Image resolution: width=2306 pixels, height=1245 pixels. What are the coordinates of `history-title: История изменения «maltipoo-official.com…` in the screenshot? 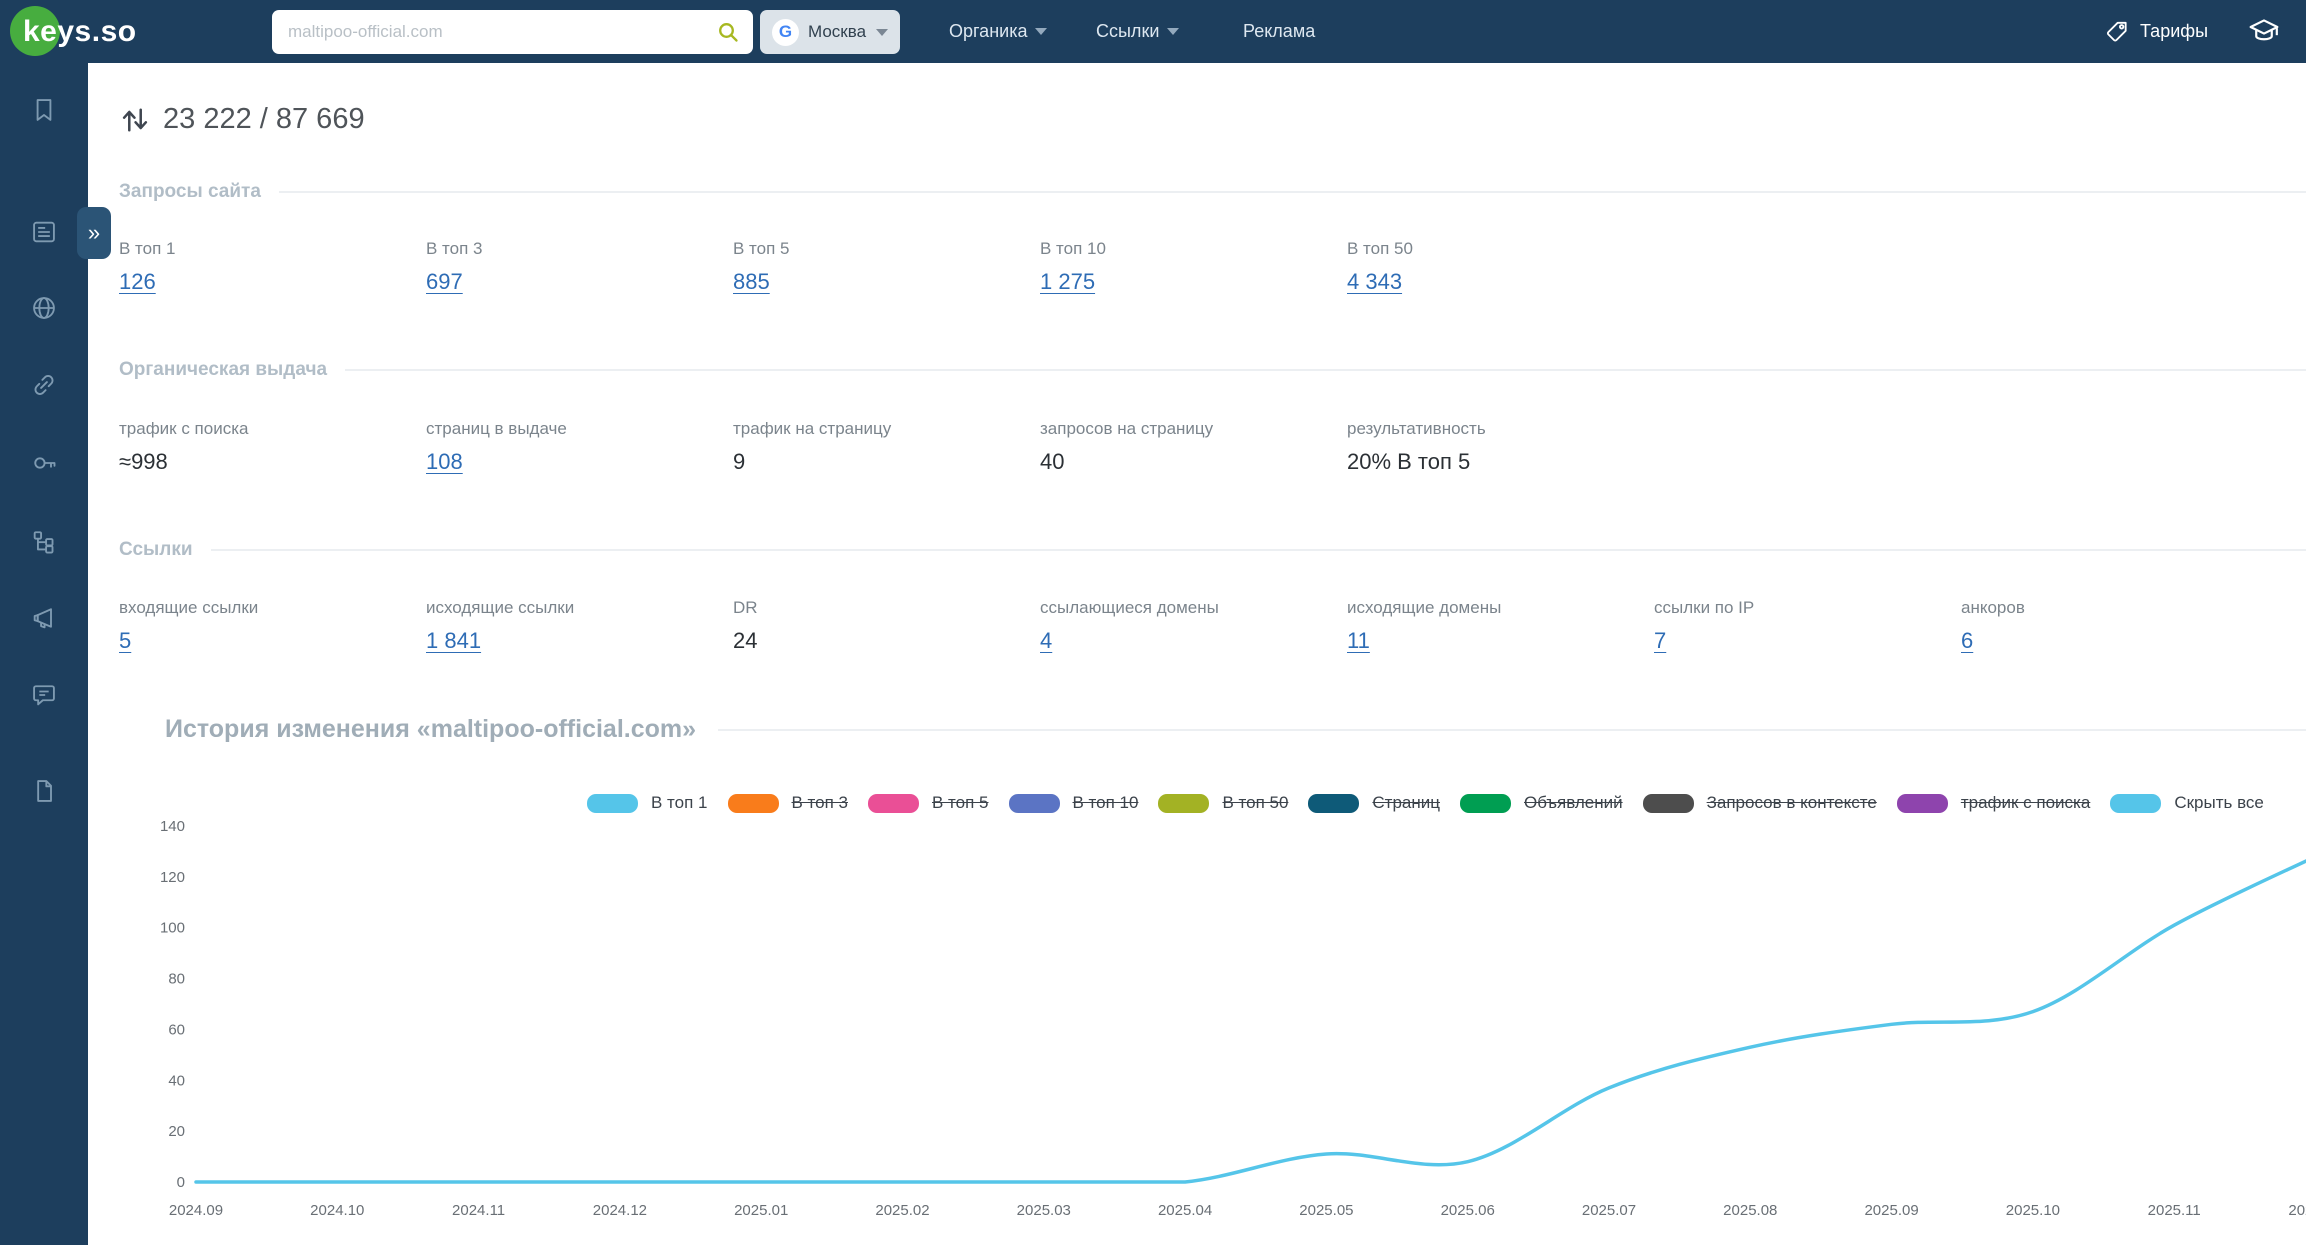 It's located at (1235, 729).